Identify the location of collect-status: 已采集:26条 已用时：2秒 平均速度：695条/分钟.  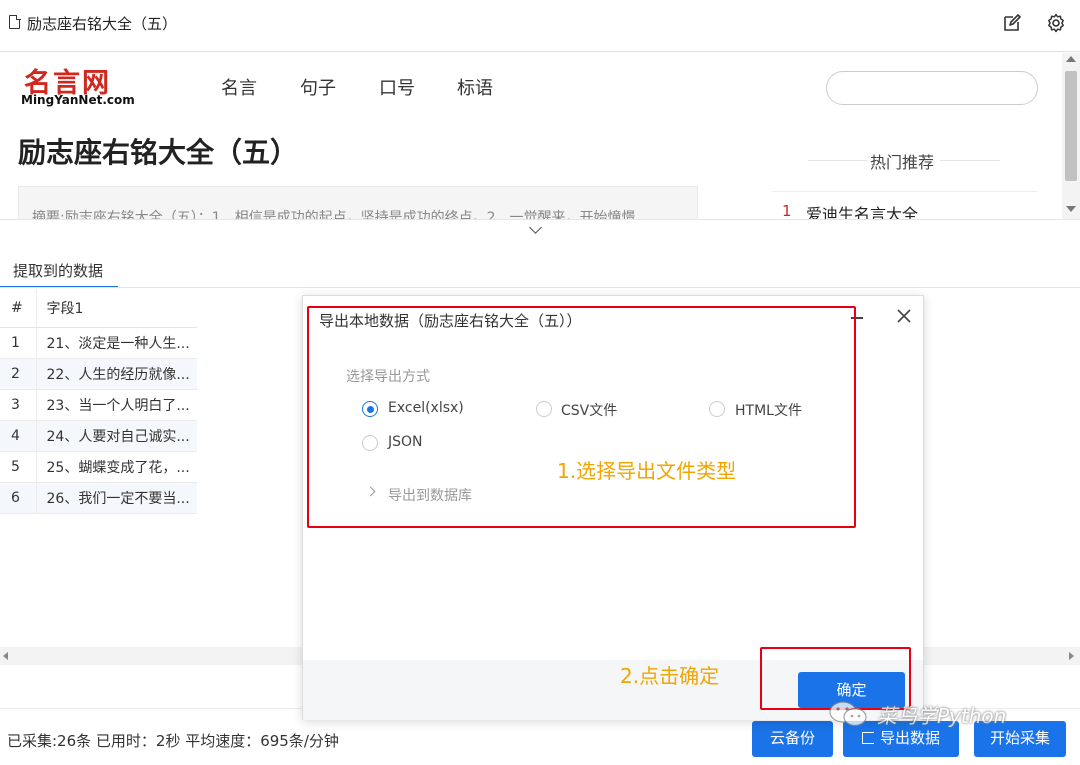
(173, 741).